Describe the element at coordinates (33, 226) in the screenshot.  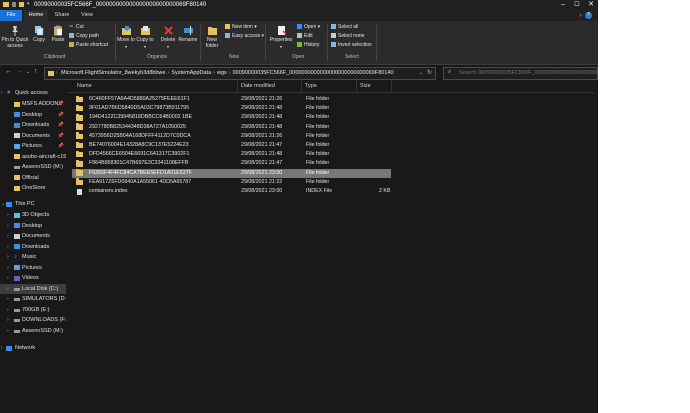
I see `nav-item-pc-desktop: › Desktop` at that location.